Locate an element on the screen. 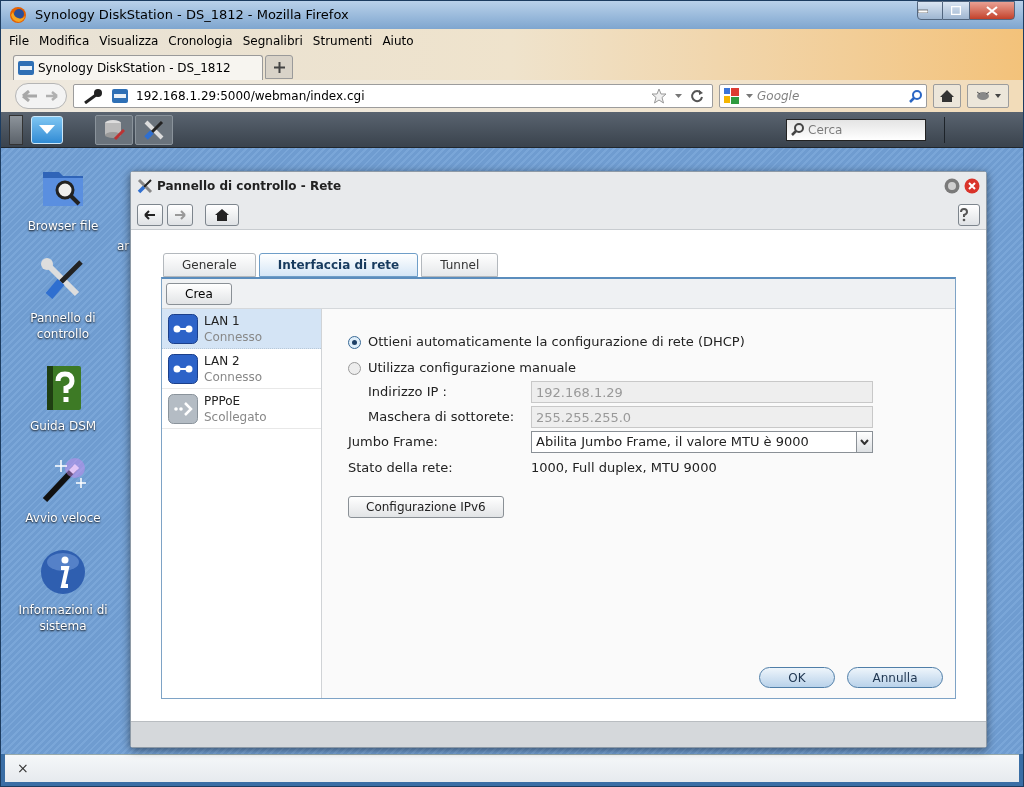 The width and height of the screenshot is (1024, 787). help-button is located at coordinates (969, 214).